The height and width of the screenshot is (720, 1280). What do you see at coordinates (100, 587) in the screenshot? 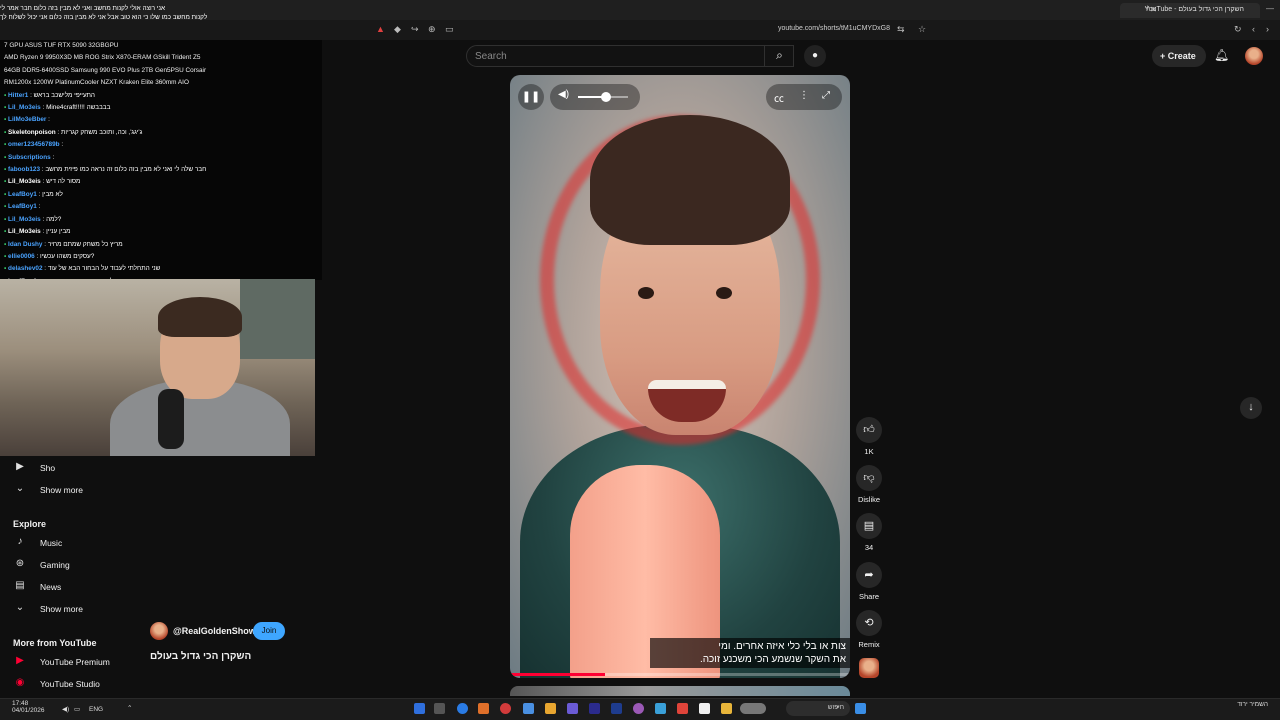
I see `sidebar-item-news: ▤ News` at bounding box center [100, 587].